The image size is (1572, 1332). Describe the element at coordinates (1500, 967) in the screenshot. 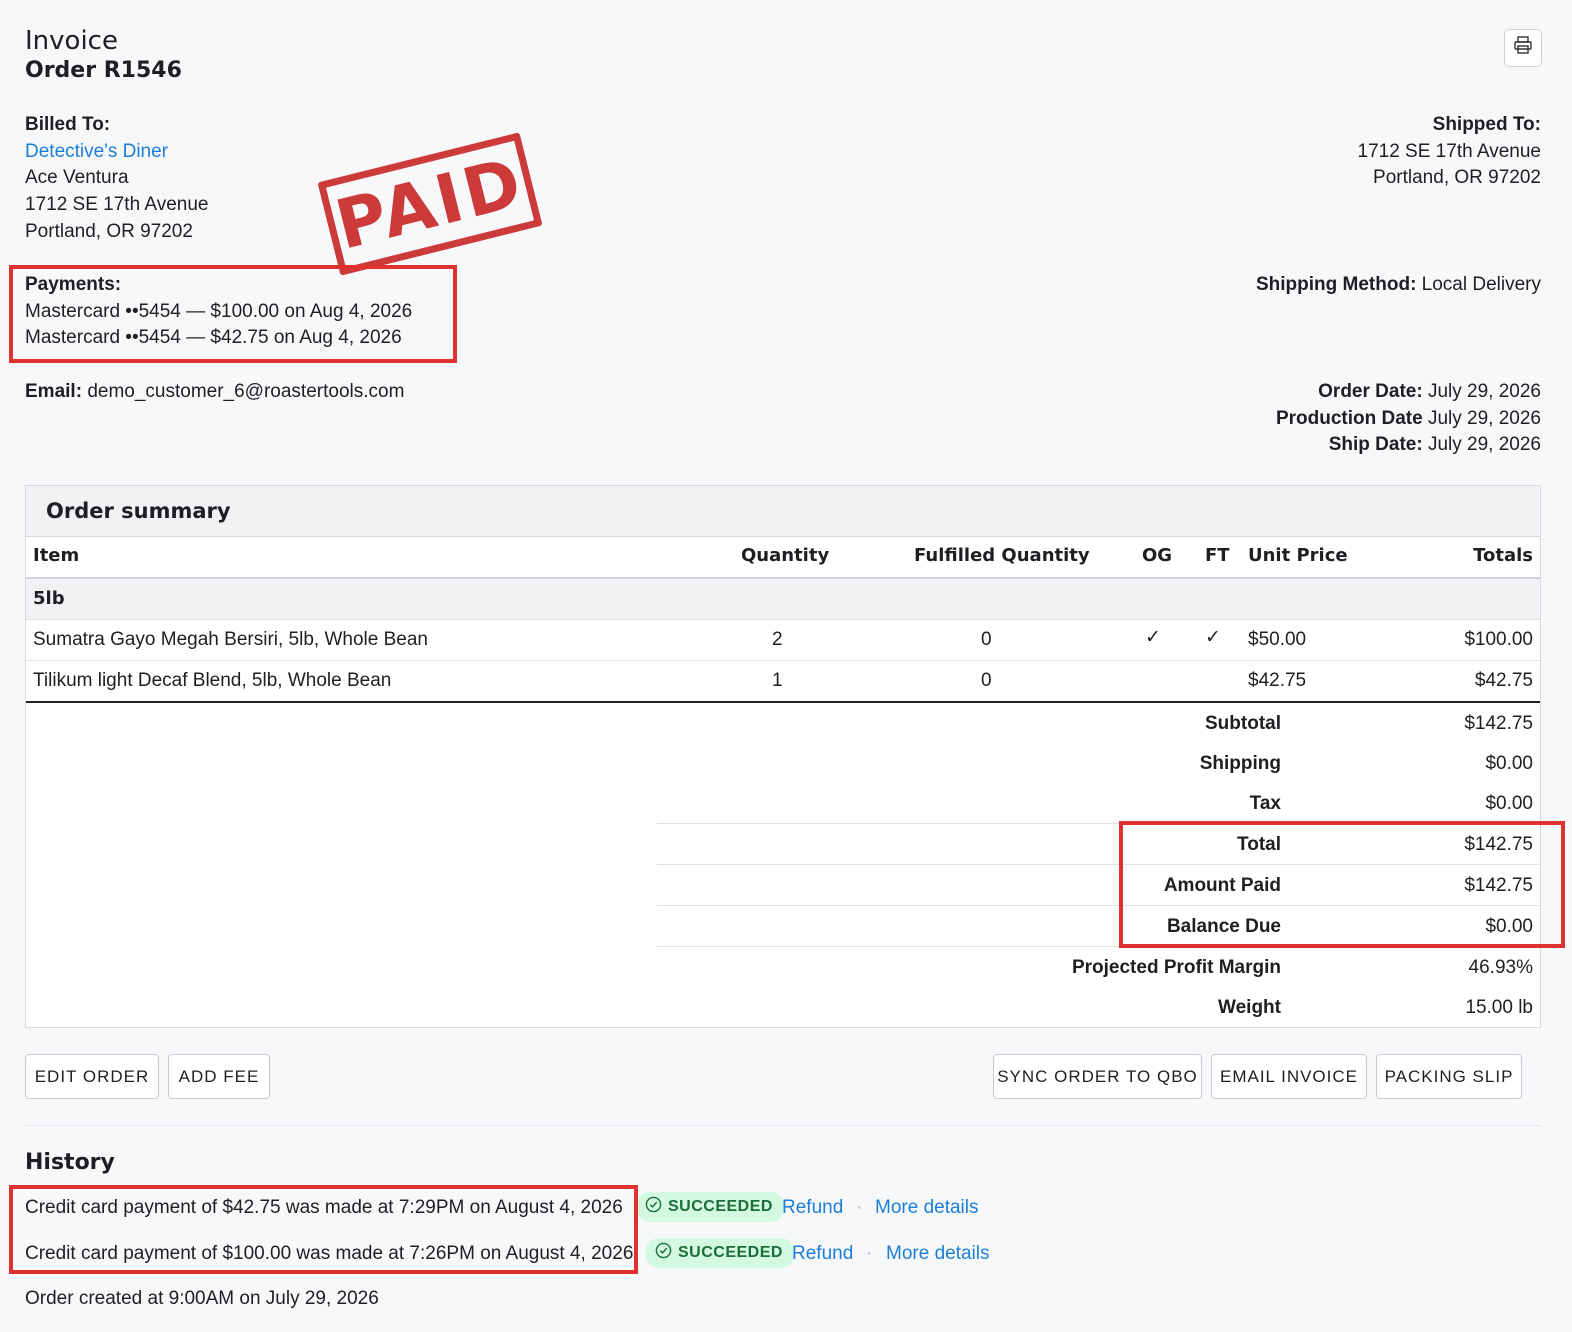

I see `profit-margin-value: 46.93%` at that location.